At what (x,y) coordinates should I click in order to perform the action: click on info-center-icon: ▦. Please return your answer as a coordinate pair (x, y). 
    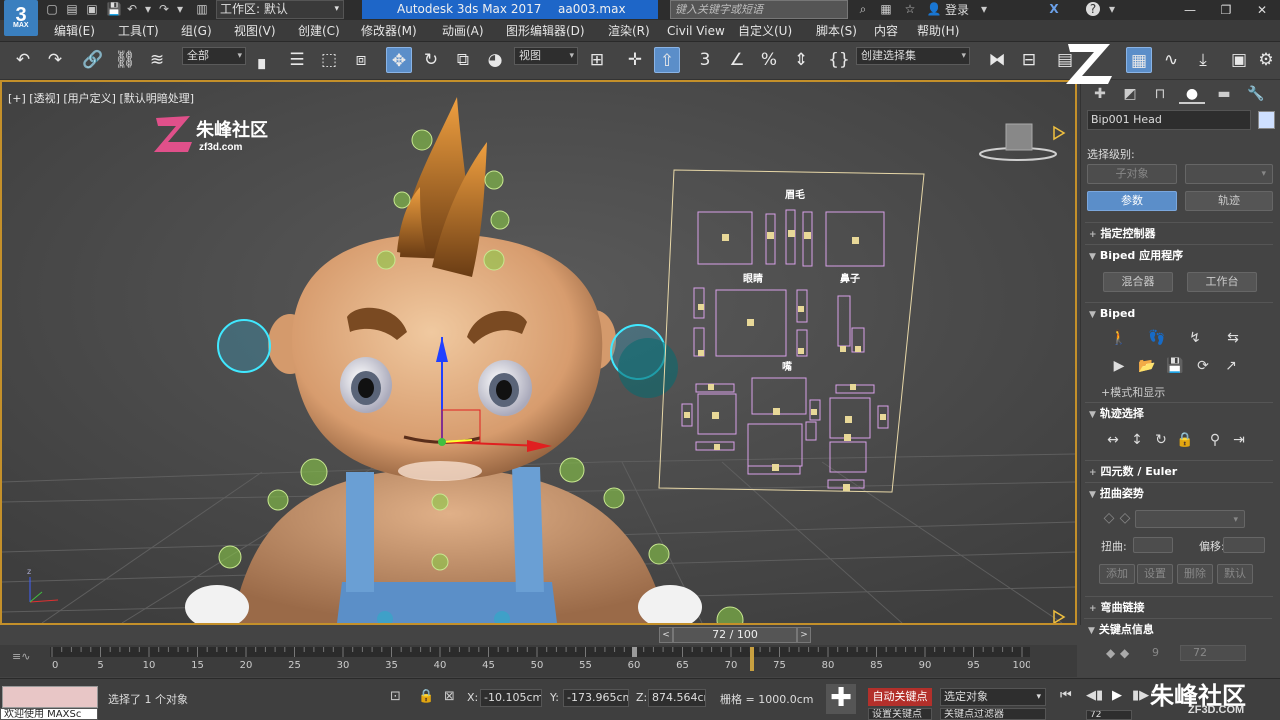
    Looking at the image, I should click on (886, 9).